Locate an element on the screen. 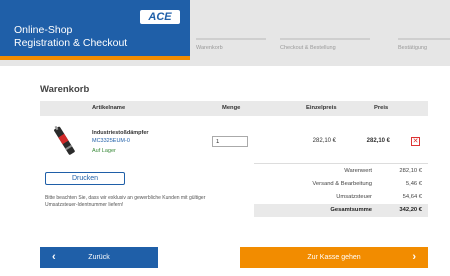 The height and width of the screenshot is (276, 450). ace-logo: ACE is located at coordinates (160, 17).